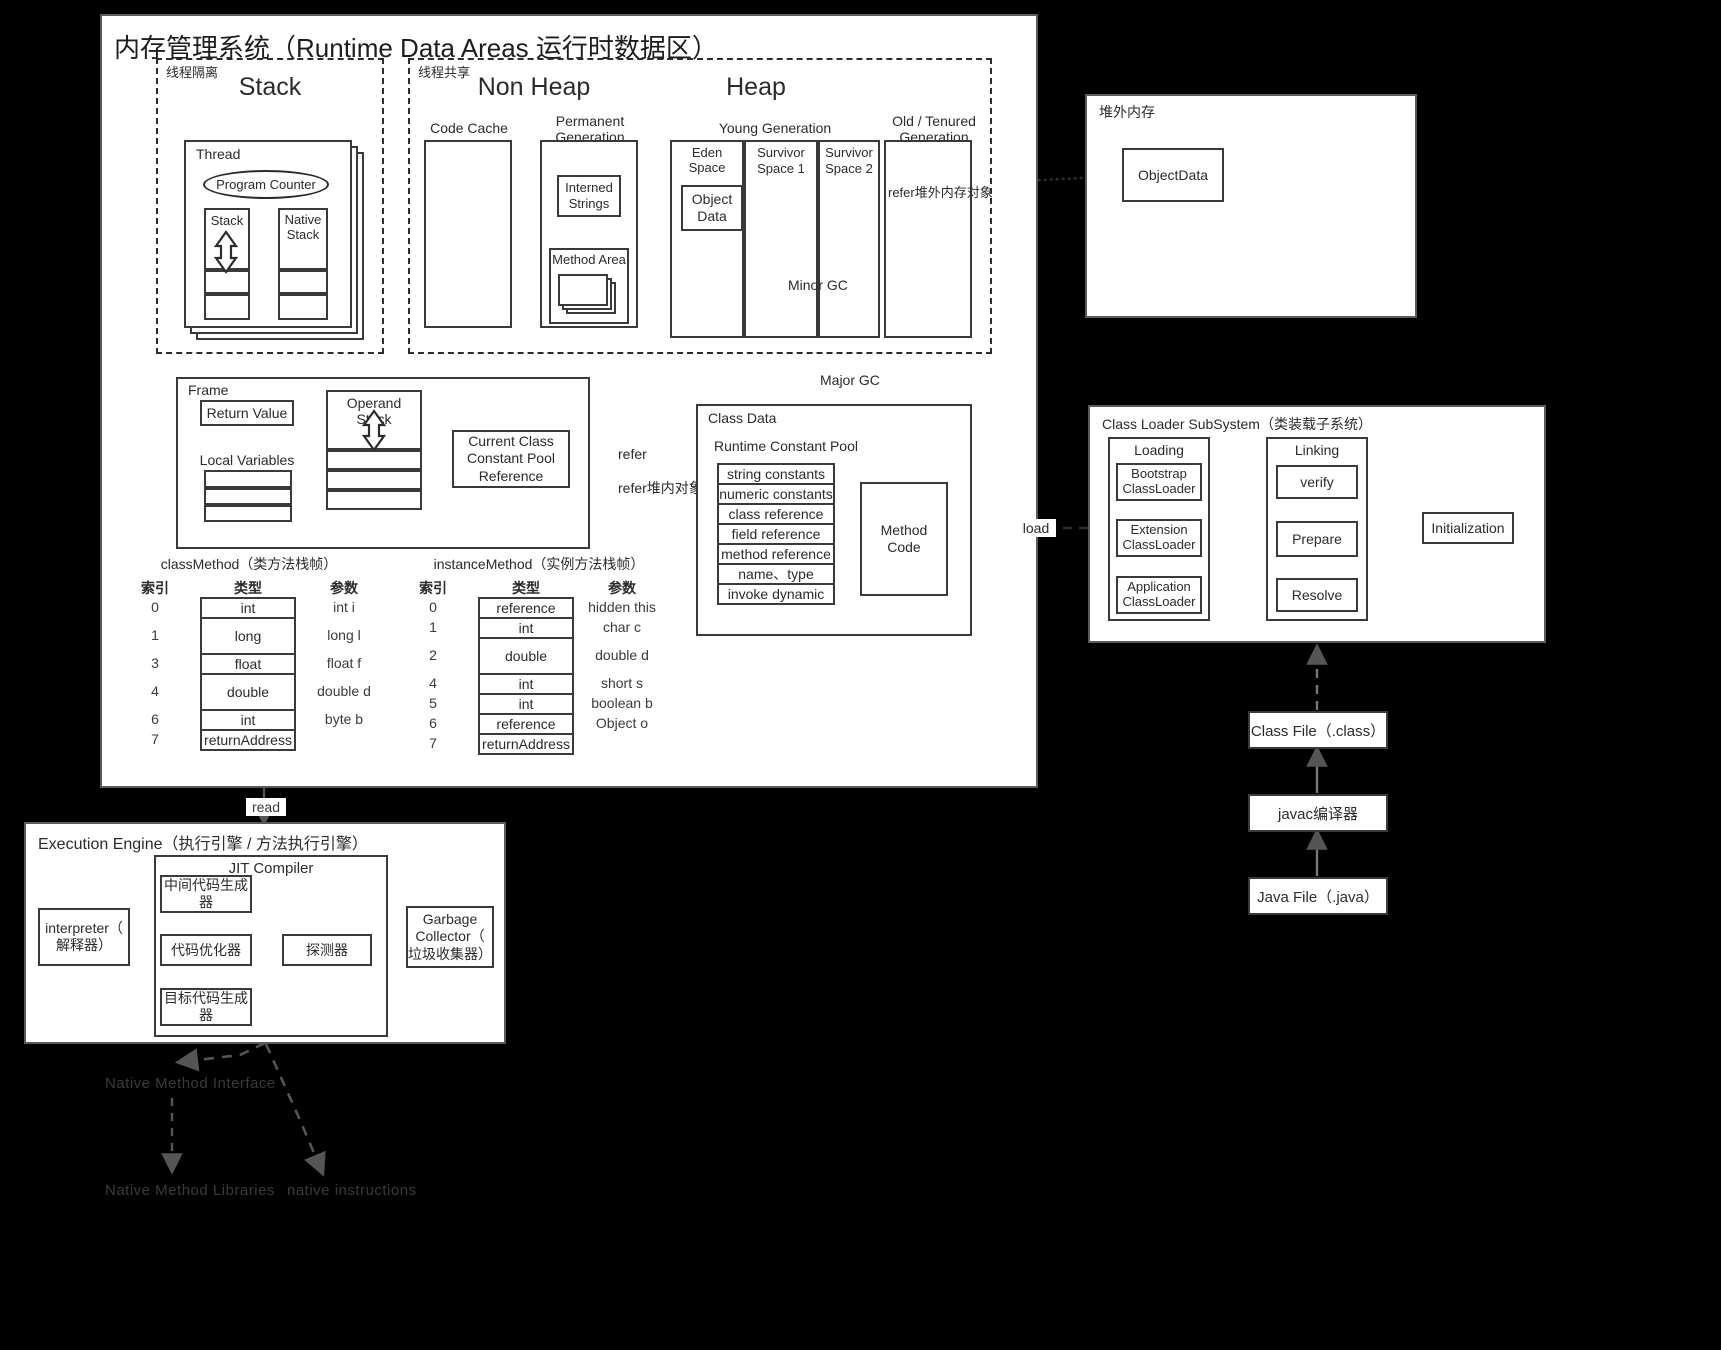 This screenshot has height=1350, width=1721. Describe the element at coordinates (534, 87) in the screenshot. I see `non-heap-title: Non Heap` at that location.